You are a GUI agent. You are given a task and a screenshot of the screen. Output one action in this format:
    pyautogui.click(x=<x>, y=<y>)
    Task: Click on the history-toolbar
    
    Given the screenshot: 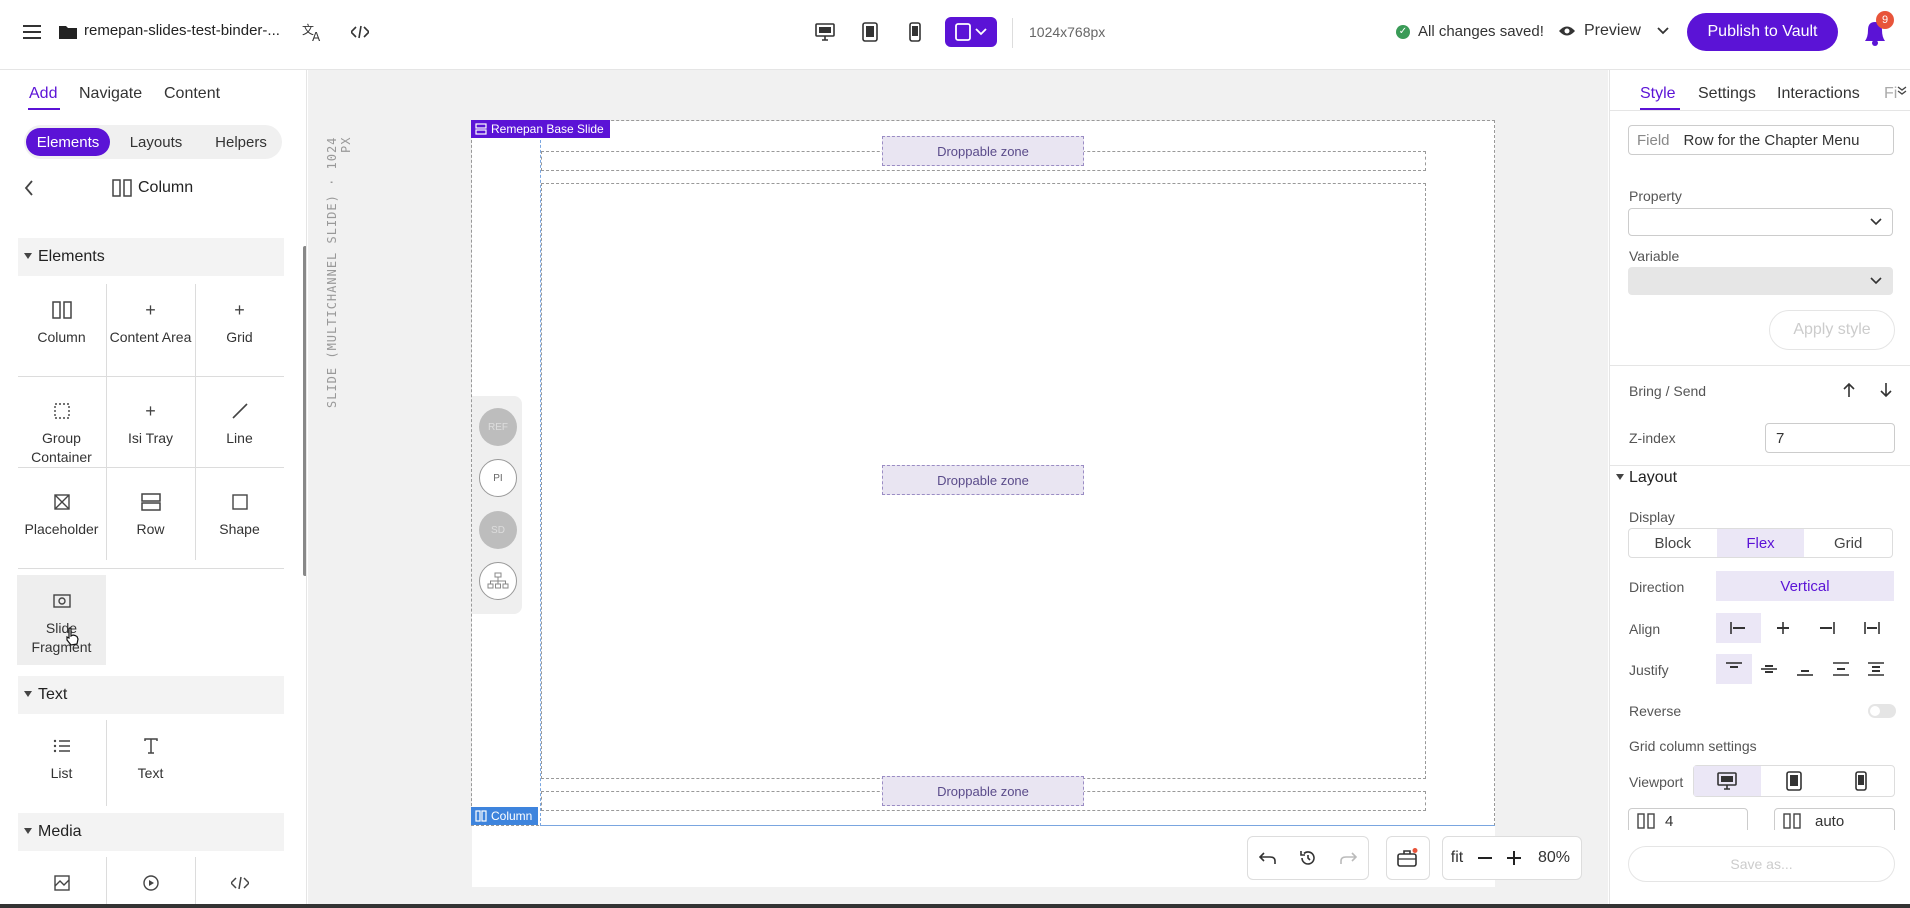 What is the action you would take?
    pyautogui.click(x=1308, y=858)
    